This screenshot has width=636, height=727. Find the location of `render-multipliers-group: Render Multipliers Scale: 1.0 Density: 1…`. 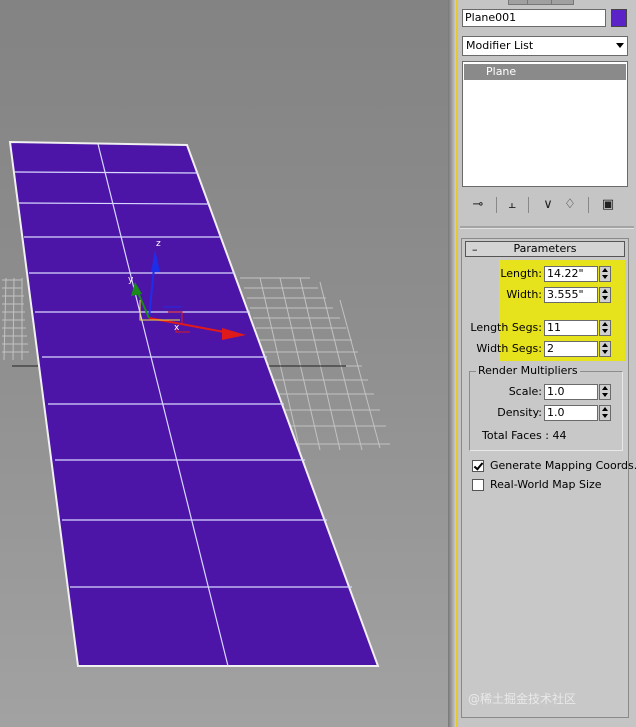

render-multipliers-group: Render Multipliers Scale: 1.0 Density: 1… is located at coordinates (546, 407).